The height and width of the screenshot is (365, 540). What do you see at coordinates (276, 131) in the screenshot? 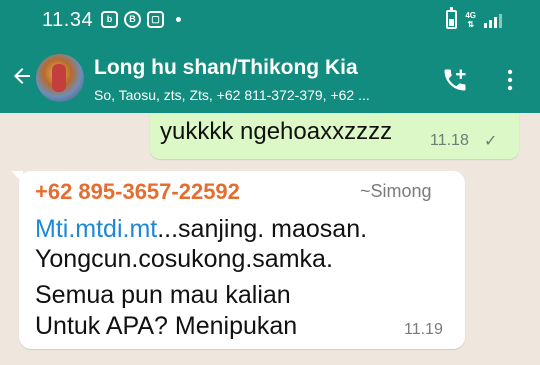
I see `outgoing-message-text: yukkkk ngehoaxxzzzz` at bounding box center [276, 131].